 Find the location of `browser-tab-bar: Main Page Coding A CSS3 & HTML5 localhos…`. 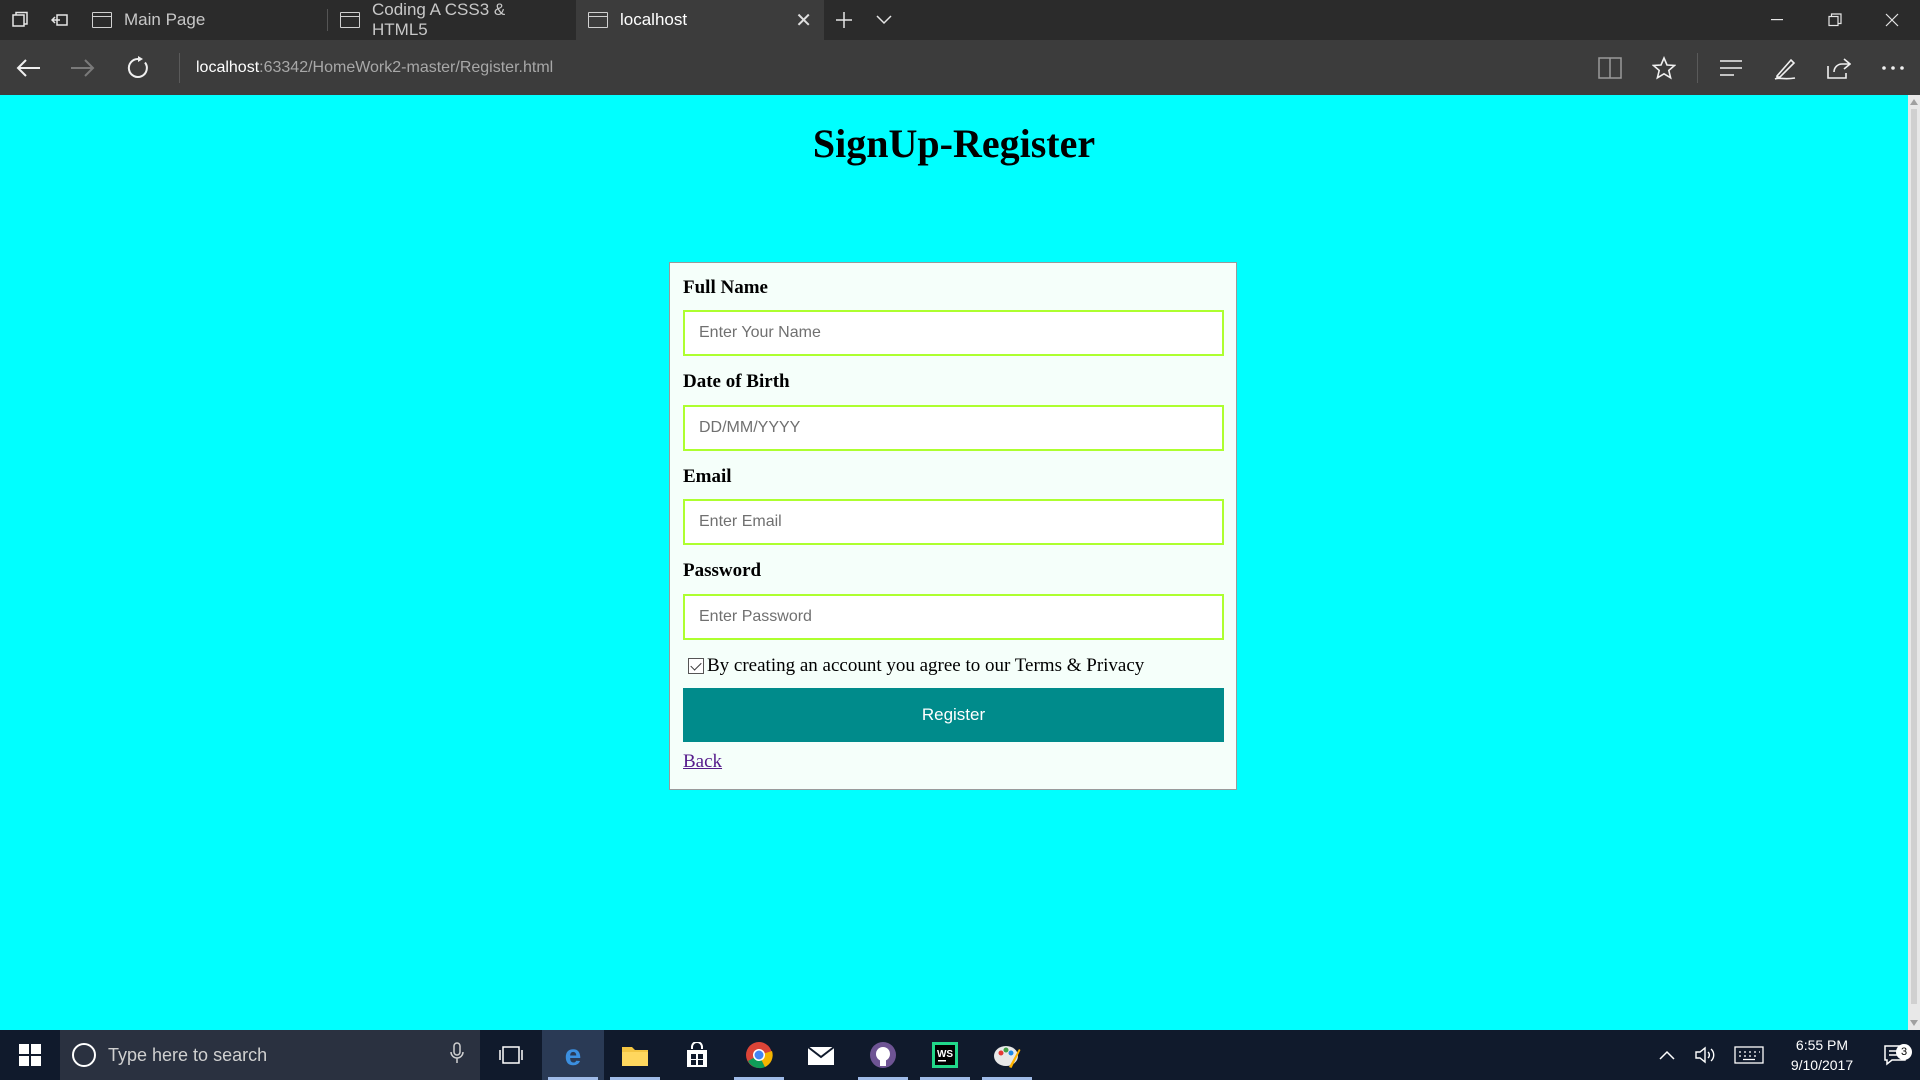

browser-tab-bar: Main Page Coding A CSS3 & HTML5 localhos… is located at coordinates (960, 20).